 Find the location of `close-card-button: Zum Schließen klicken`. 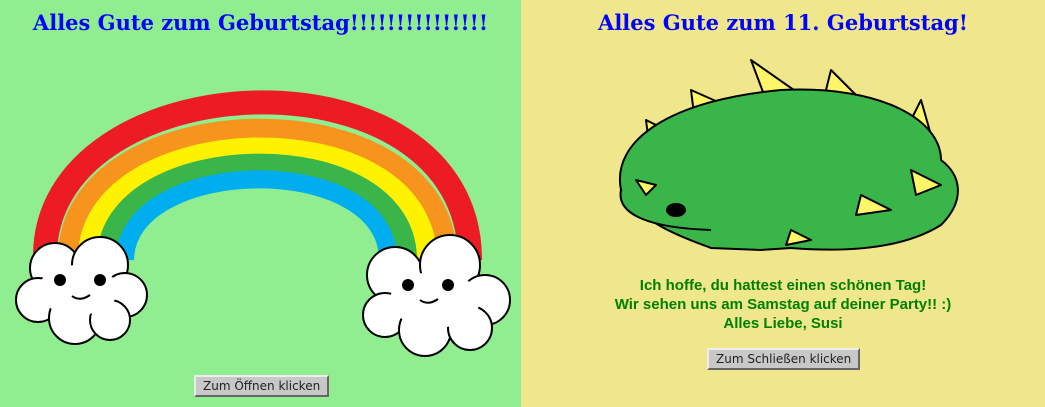

close-card-button: Zum Schließen klicken is located at coordinates (784, 359).